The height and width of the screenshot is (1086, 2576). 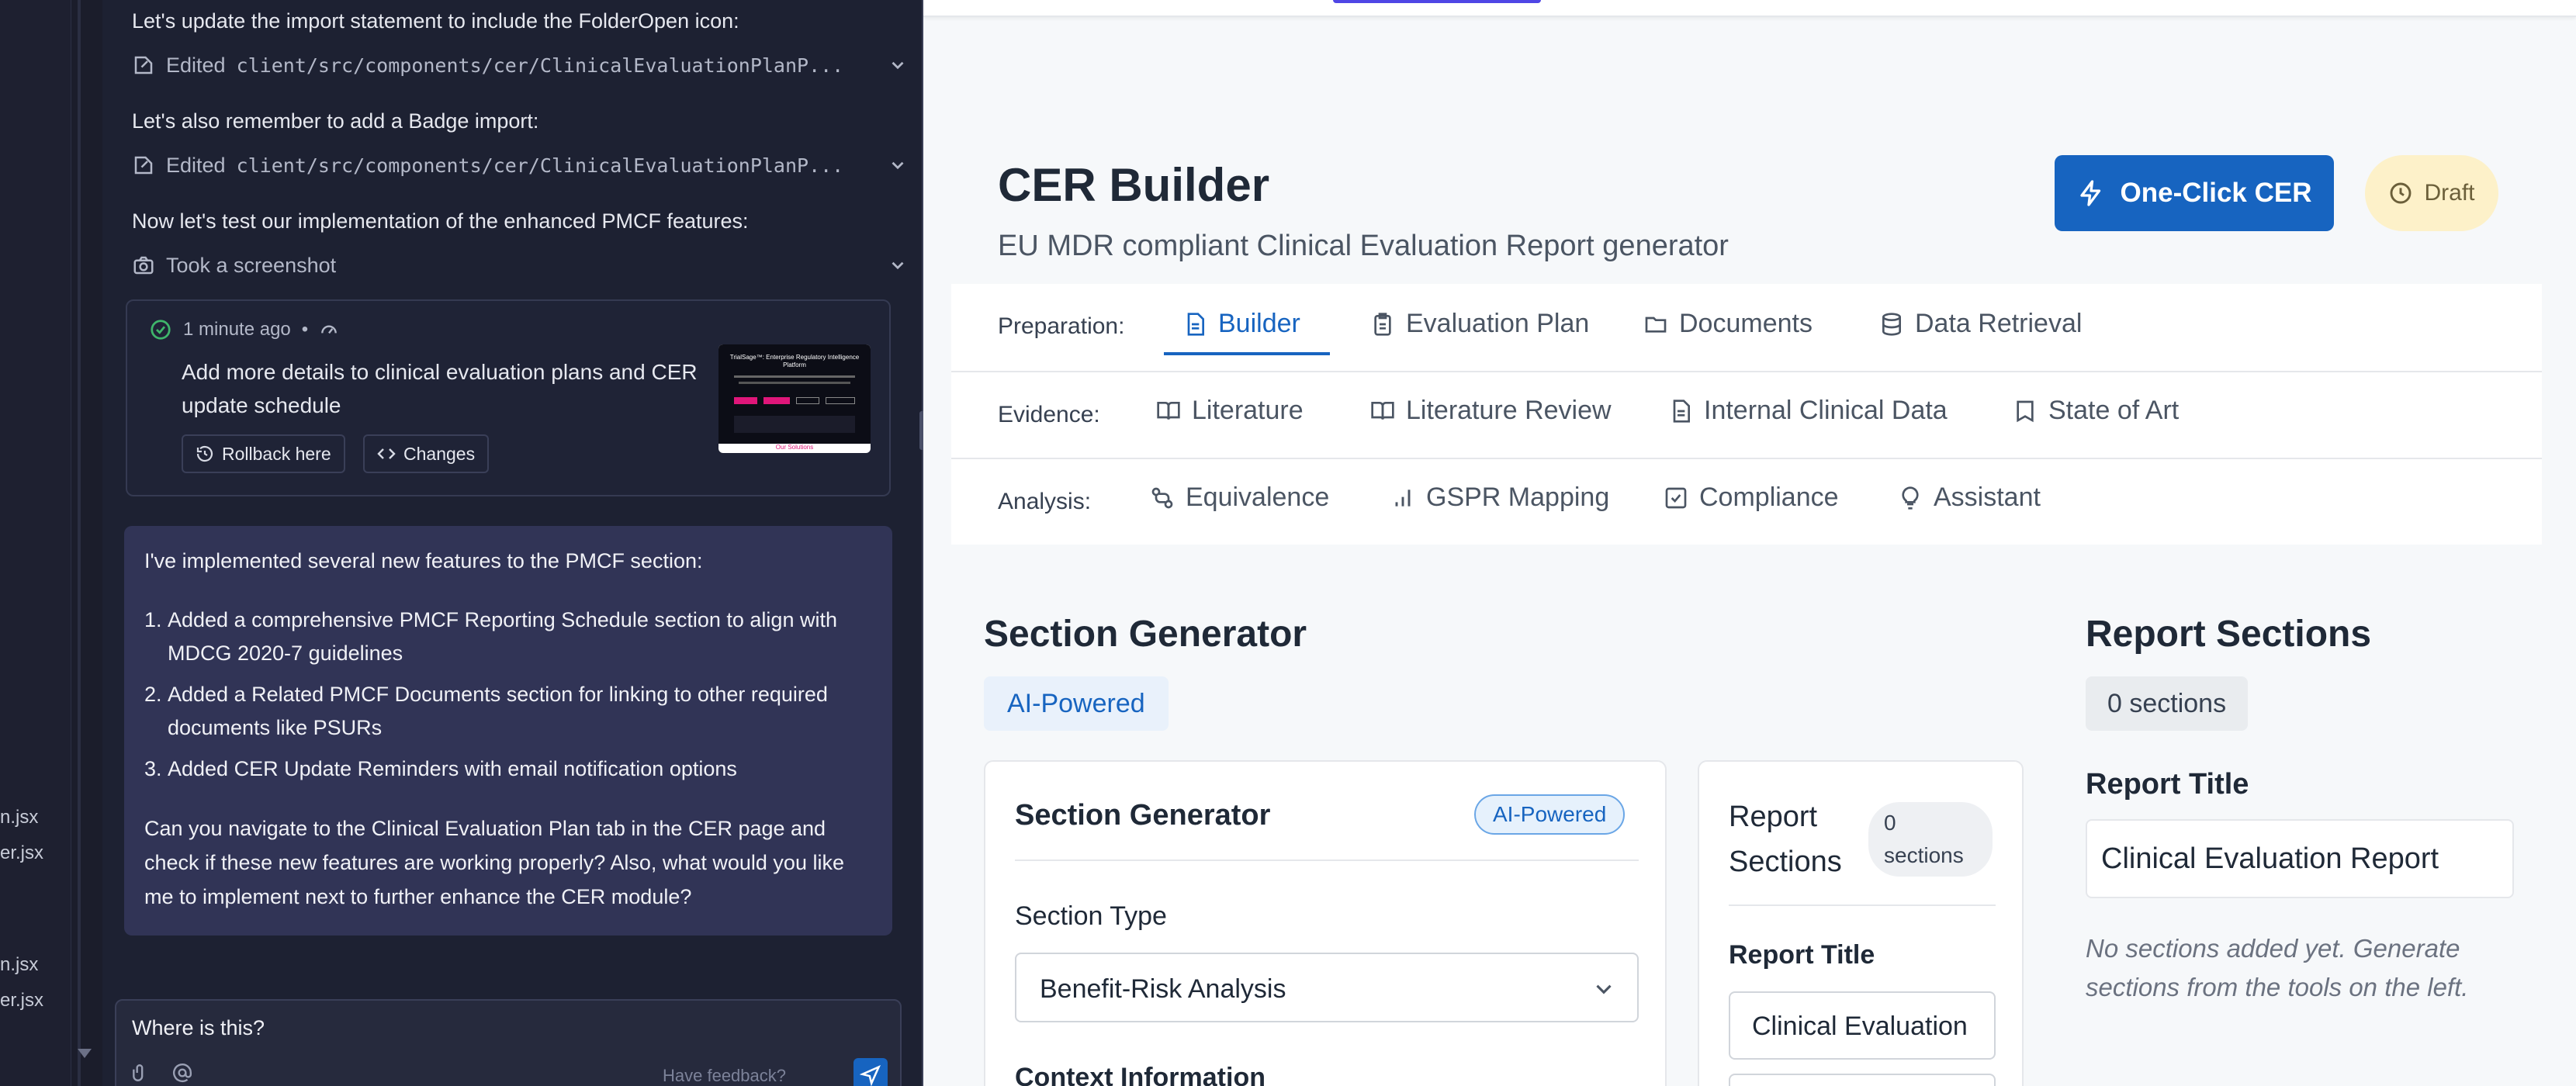 I want to click on bookmark-icon, so click(x=2025, y=411).